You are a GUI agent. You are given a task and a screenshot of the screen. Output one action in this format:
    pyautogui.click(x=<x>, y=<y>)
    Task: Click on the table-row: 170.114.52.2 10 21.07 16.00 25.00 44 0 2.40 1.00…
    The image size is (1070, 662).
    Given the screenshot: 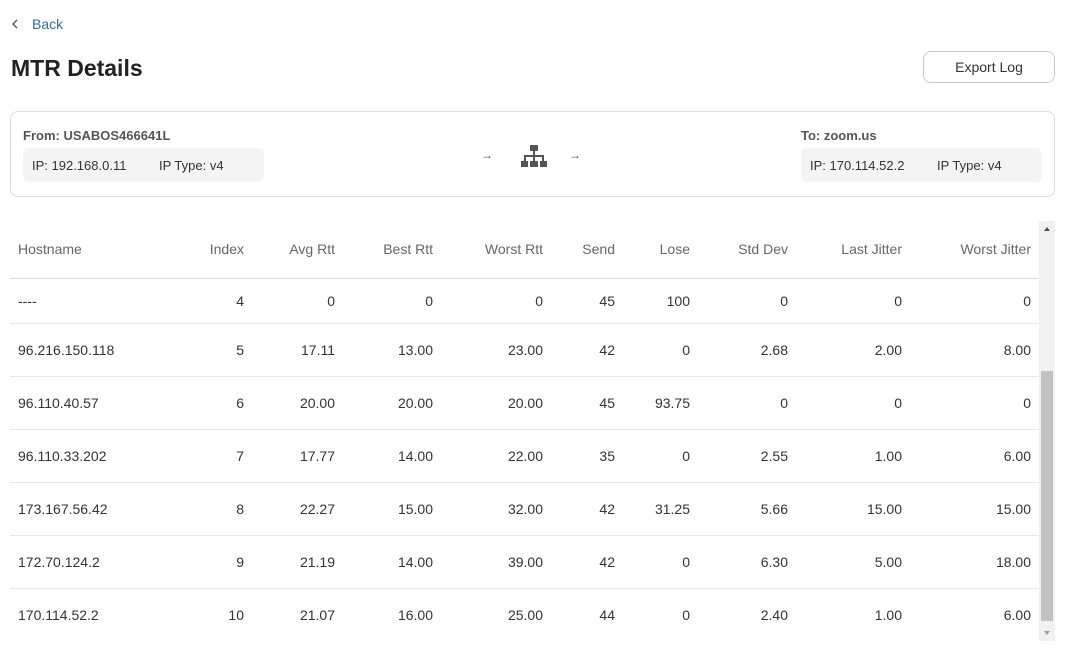 What is the action you would take?
    pyautogui.click(x=524, y=614)
    